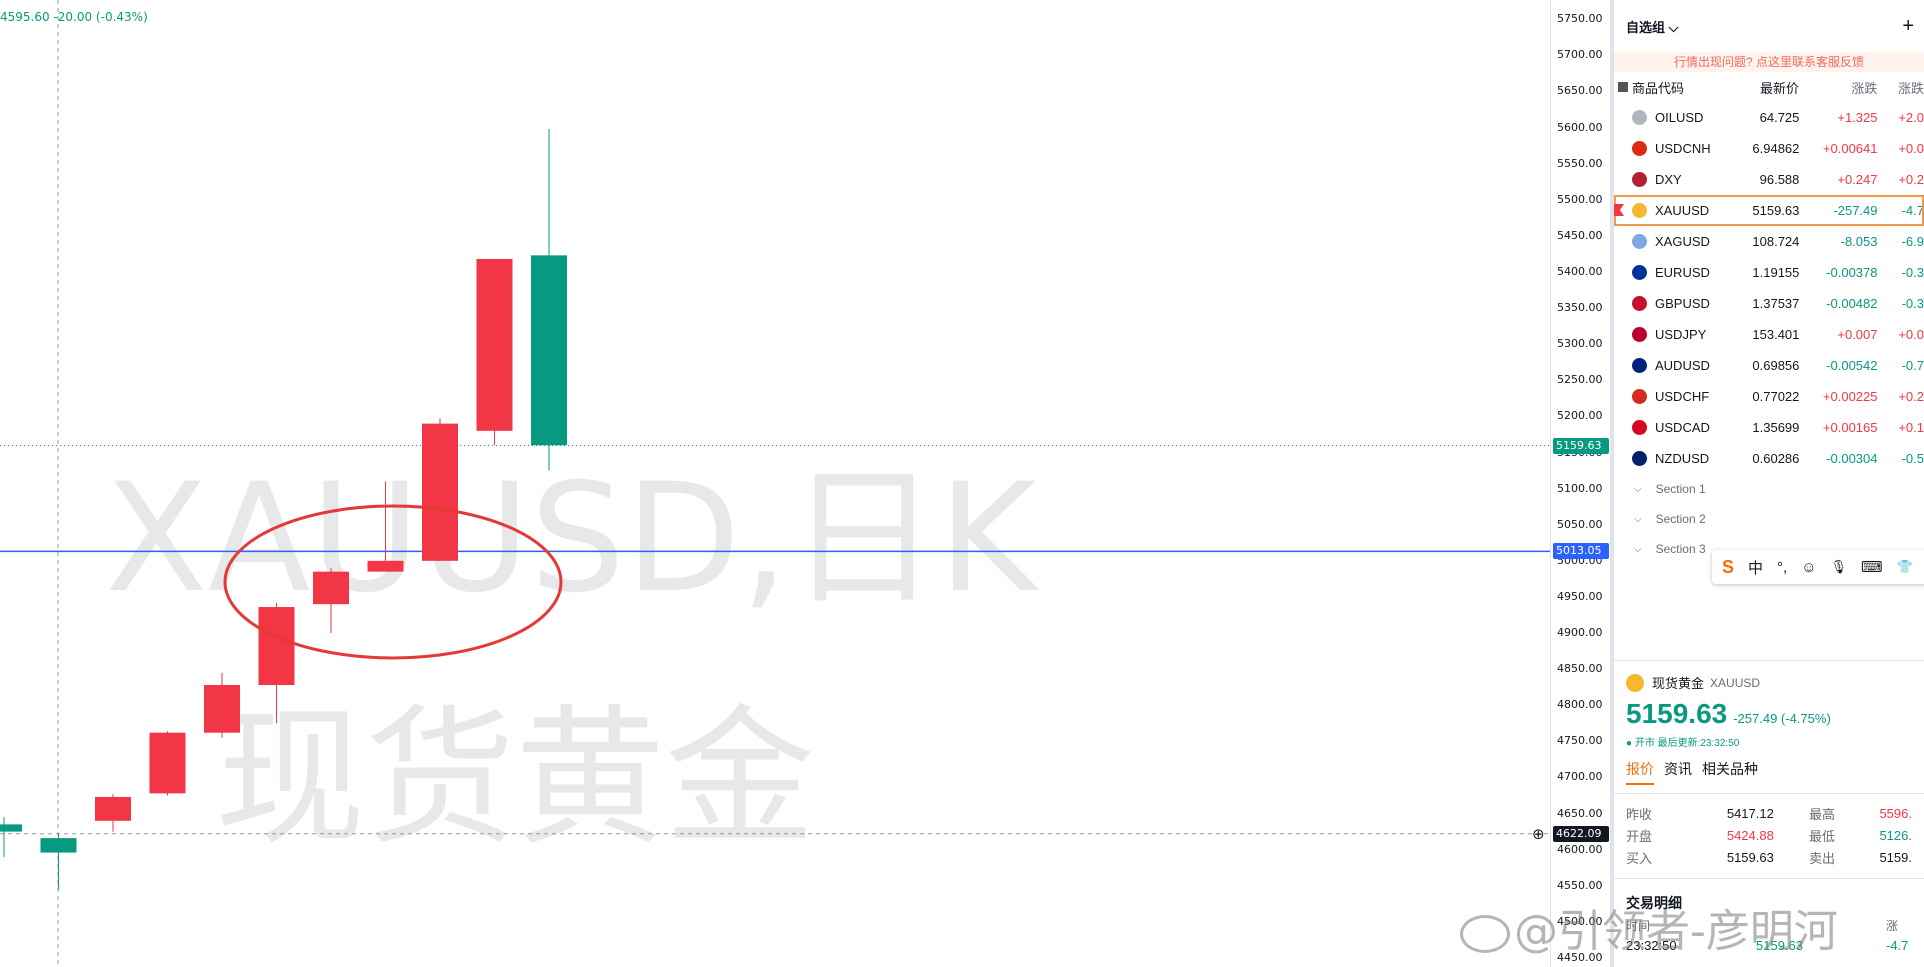 This screenshot has height=967, width=1924. Describe the element at coordinates (1852, 303) in the screenshot. I see `row-change: -0.00482` at that location.